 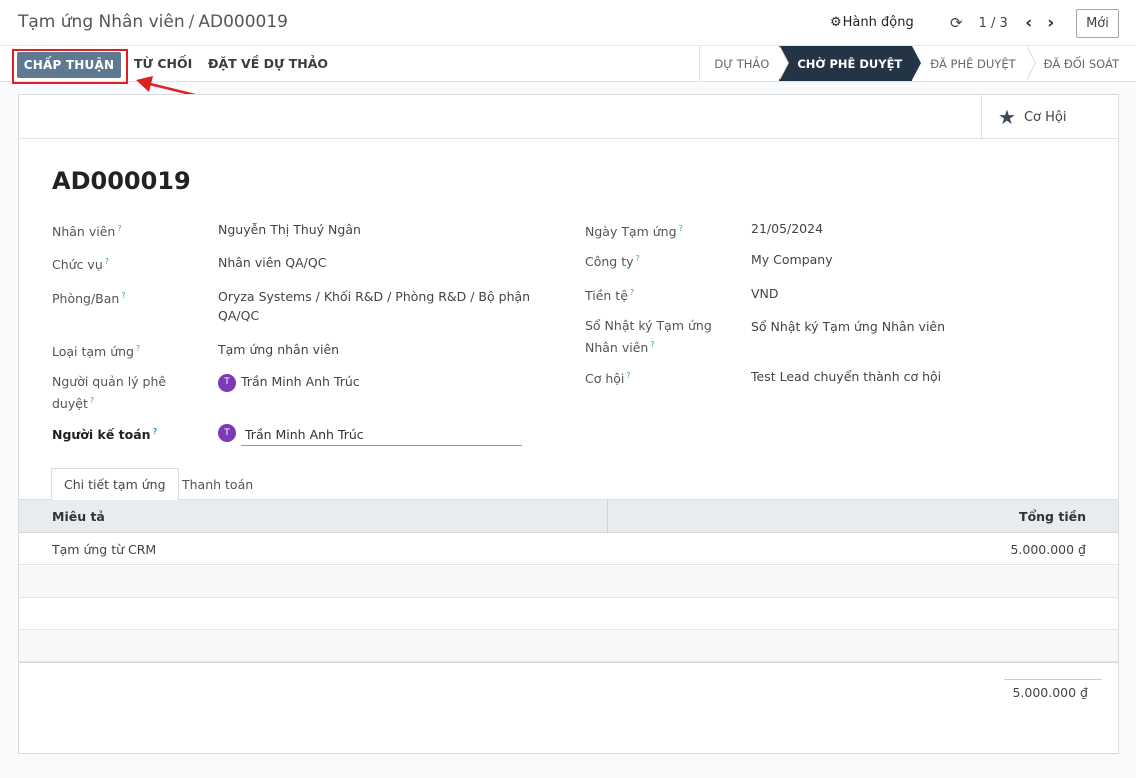 I want to click on notebook-tabs: Chi tiết tạm ứng Thanh toán, so click(x=568, y=484).